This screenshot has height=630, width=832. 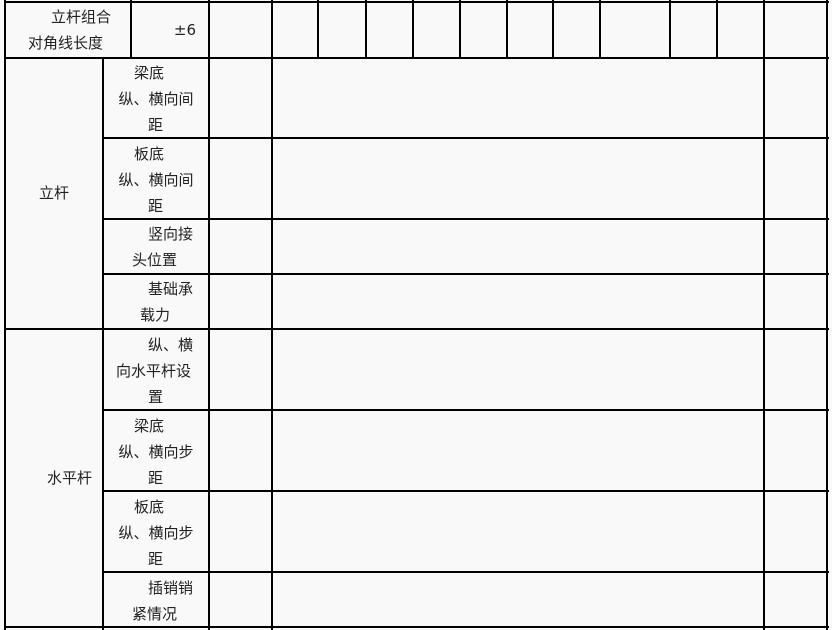 What do you see at coordinates (155, 371) in the screenshot?
I see `sub-item: 纵、横 向水平杆设 置` at bounding box center [155, 371].